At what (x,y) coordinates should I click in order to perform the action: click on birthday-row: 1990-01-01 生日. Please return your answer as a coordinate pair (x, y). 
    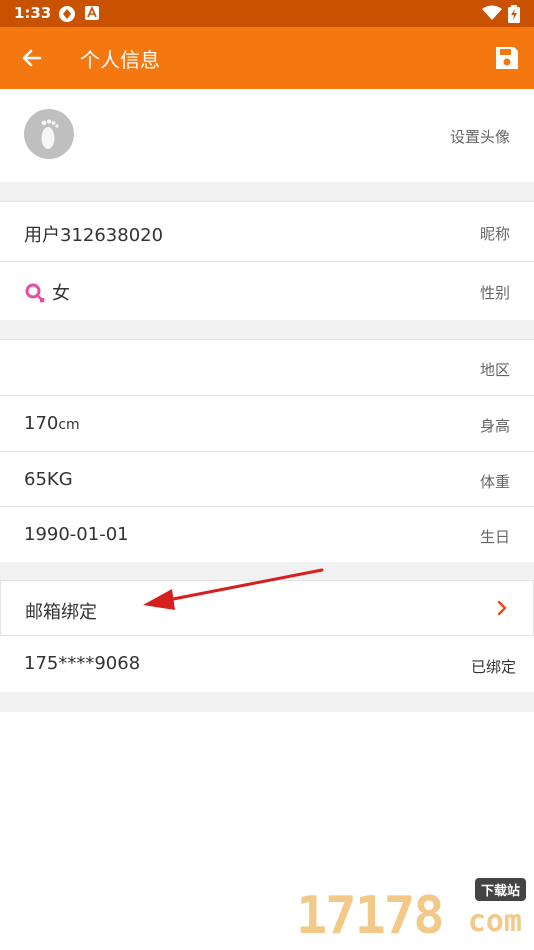
    Looking at the image, I should click on (267, 534).